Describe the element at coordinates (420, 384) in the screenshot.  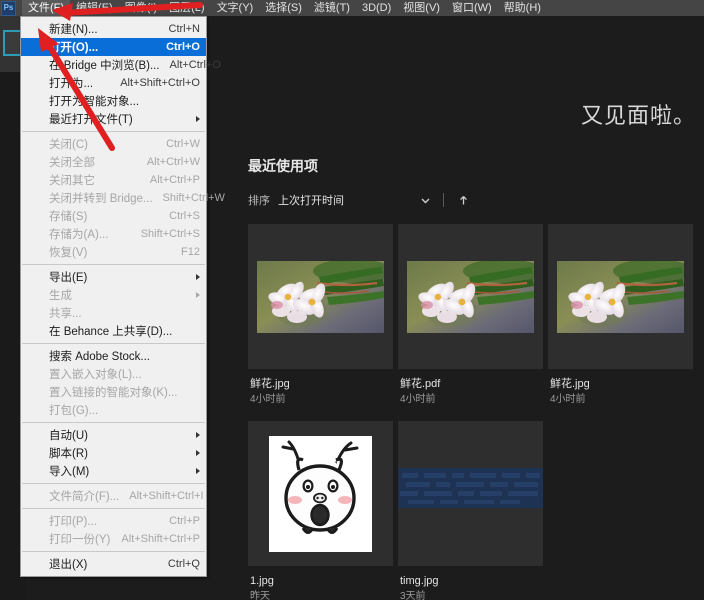
I see `file-name: 鲜花.pdf` at that location.